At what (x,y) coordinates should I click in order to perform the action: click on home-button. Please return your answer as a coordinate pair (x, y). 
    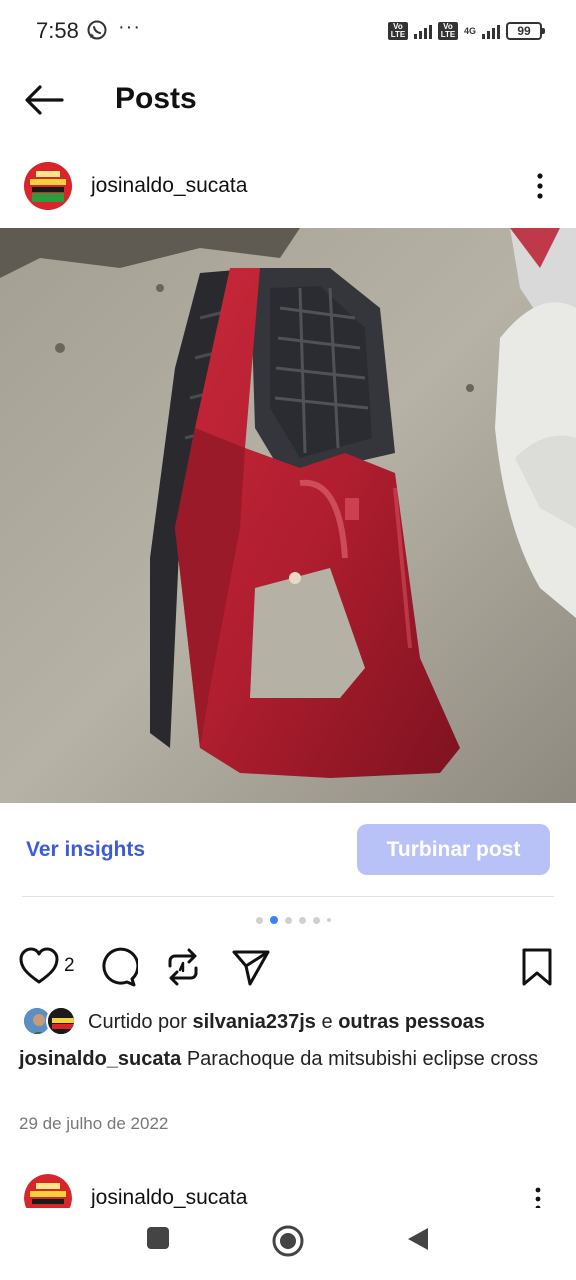
    Looking at the image, I should click on (288, 1243).